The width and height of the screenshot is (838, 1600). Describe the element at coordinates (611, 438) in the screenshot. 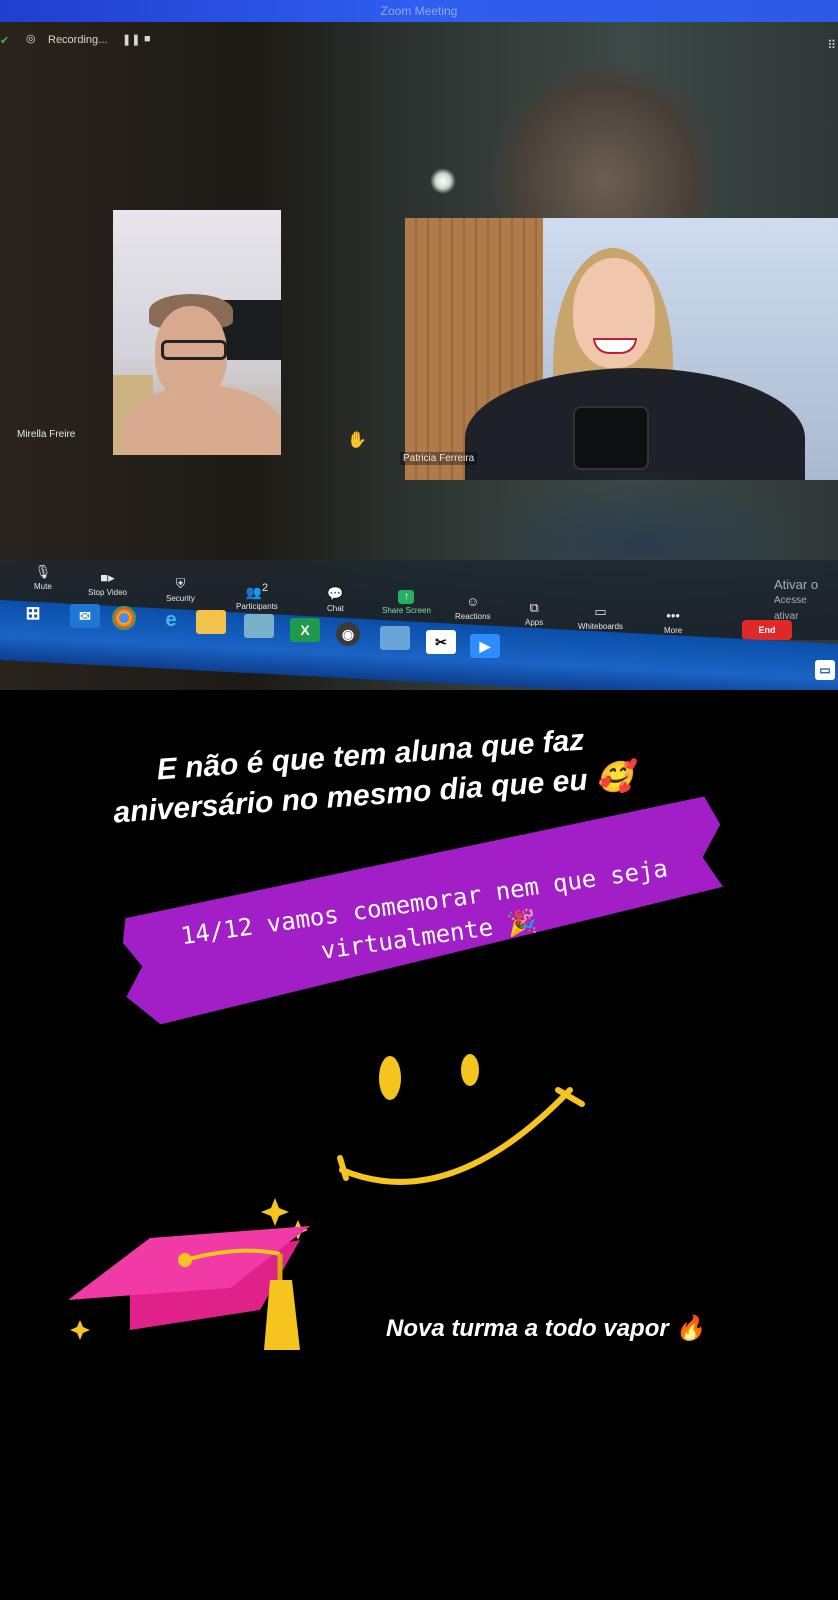

I see `participant-phone` at that location.